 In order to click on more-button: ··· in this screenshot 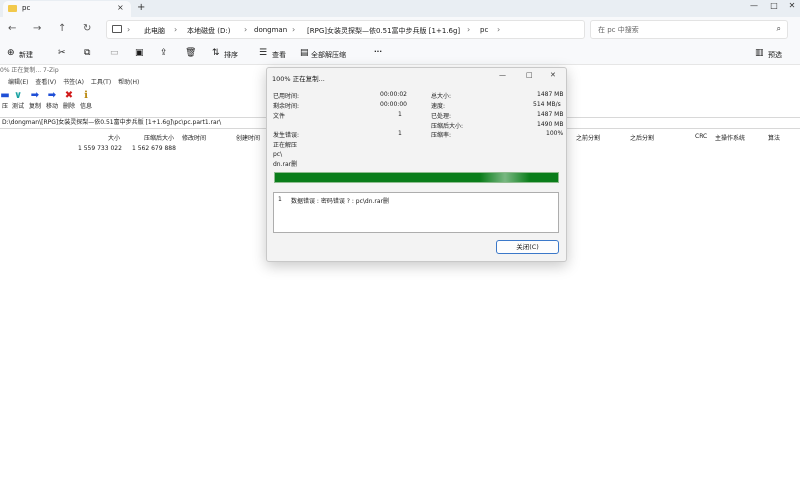, I will do `click(378, 52)`.